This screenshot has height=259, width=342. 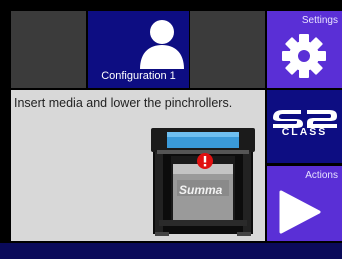 I want to click on actions-tile: Actions, so click(x=304, y=203).